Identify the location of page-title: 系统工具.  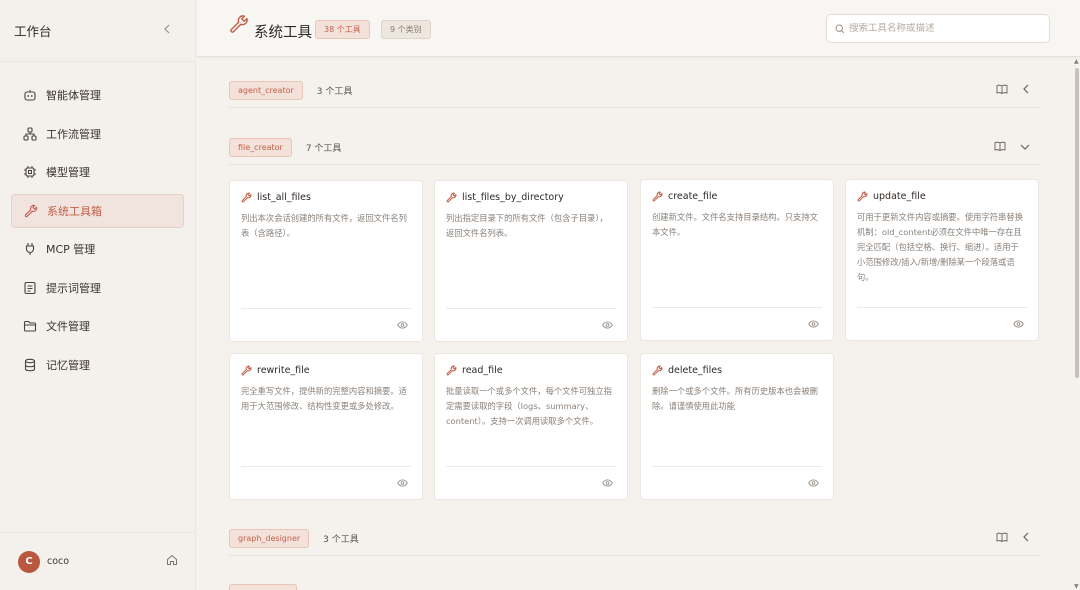
(283, 33).